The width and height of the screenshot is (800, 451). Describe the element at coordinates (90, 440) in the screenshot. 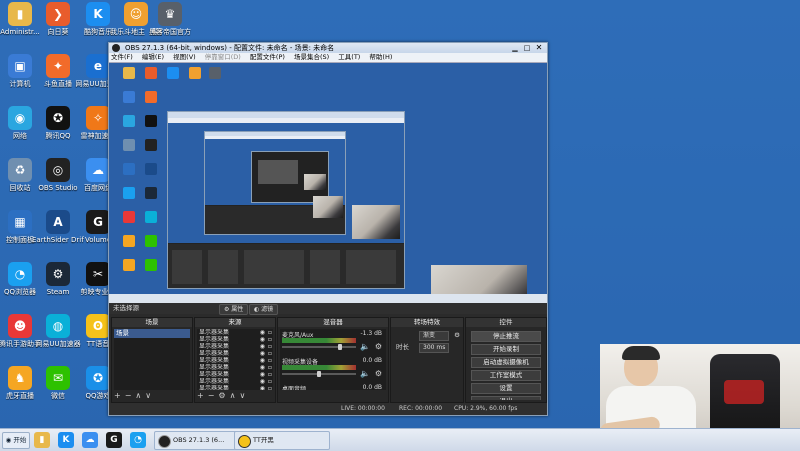

I see `cloud-icon: ☁` at that location.